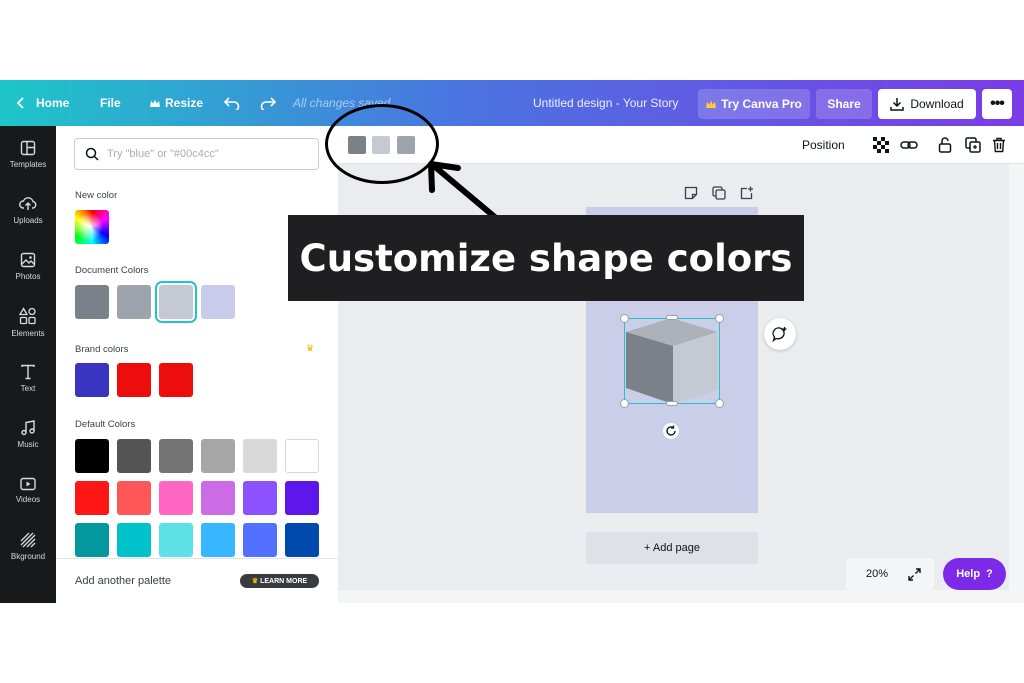  What do you see at coordinates (96, 195) in the screenshot?
I see `new-color-label: New color` at bounding box center [96, 195].